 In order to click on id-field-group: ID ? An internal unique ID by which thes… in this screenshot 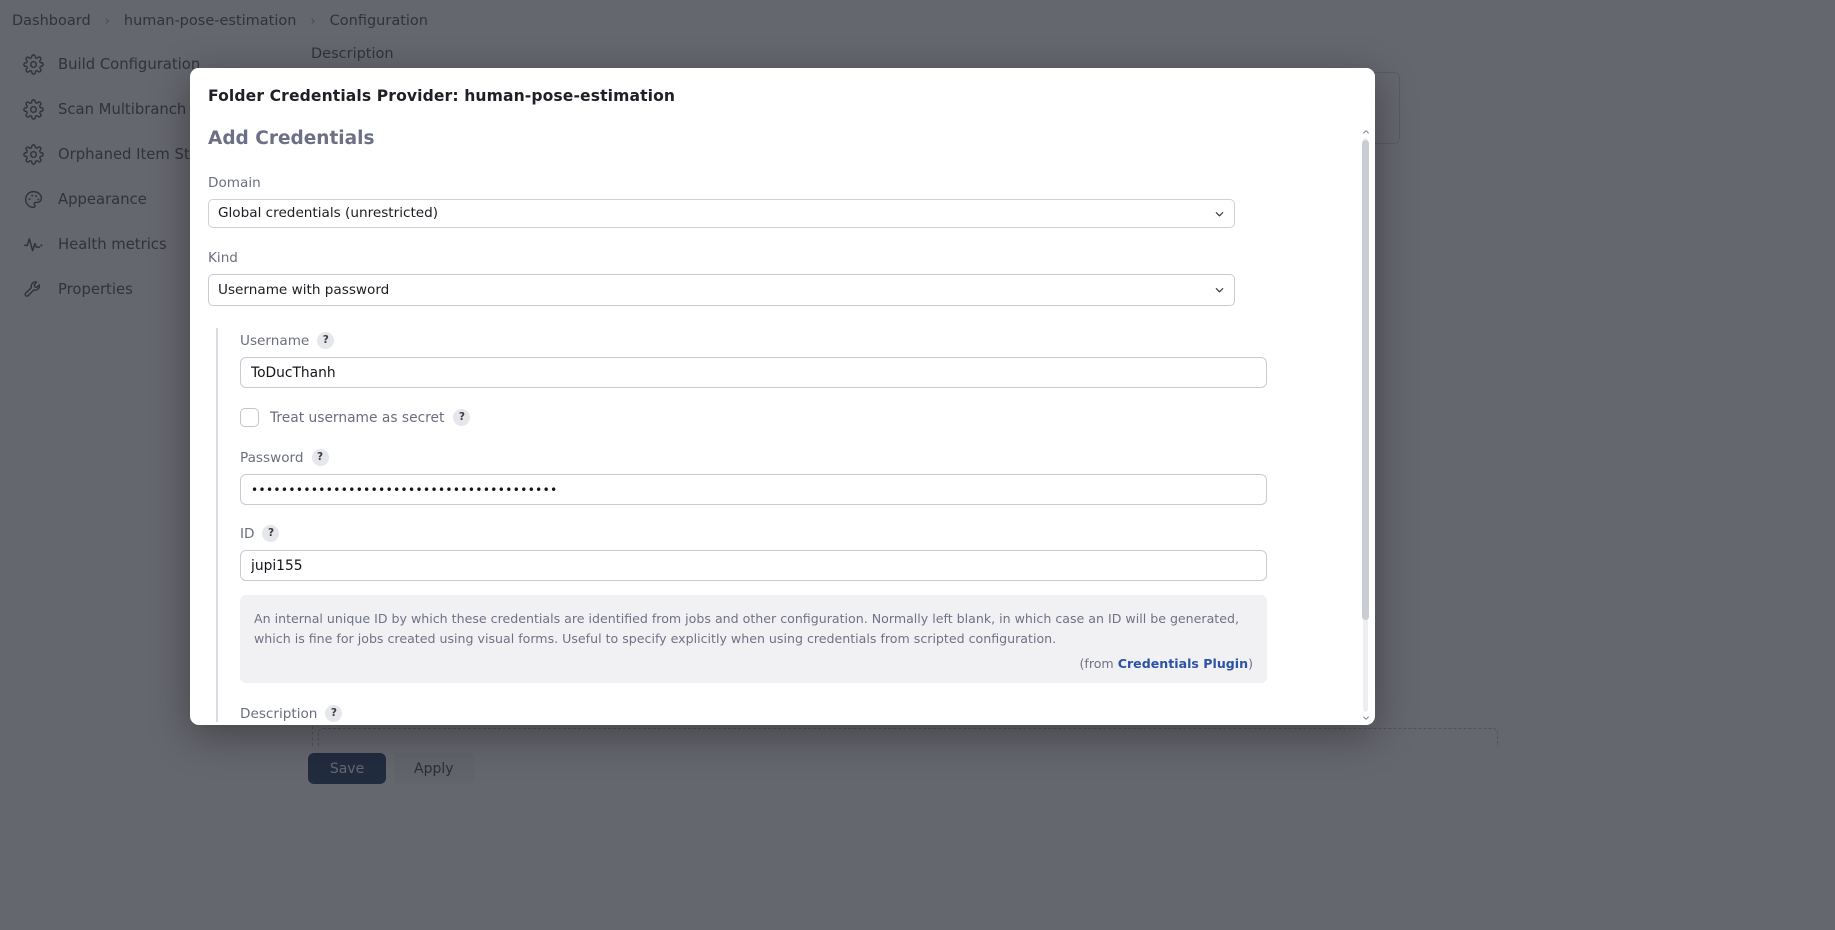, I will do `click(798, 604)`.